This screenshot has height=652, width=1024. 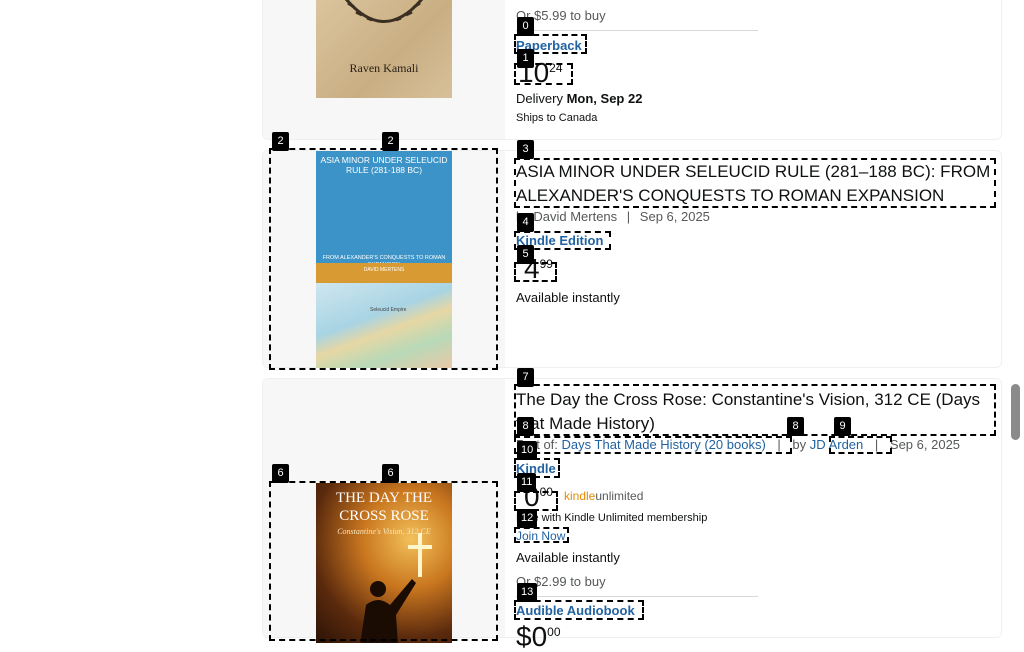 I want to click on annotation-badge: 10, so click(x=527, y=450).